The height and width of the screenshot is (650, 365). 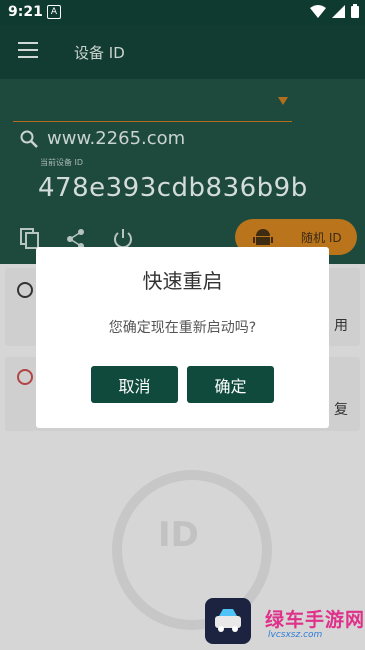 I want to click on card-trailing-text: 复, so click(x=341, y=410).